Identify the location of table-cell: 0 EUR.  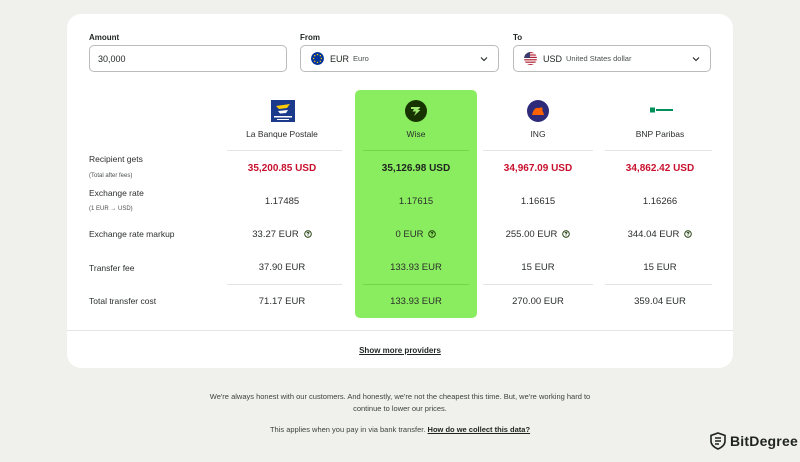
(416, 234).